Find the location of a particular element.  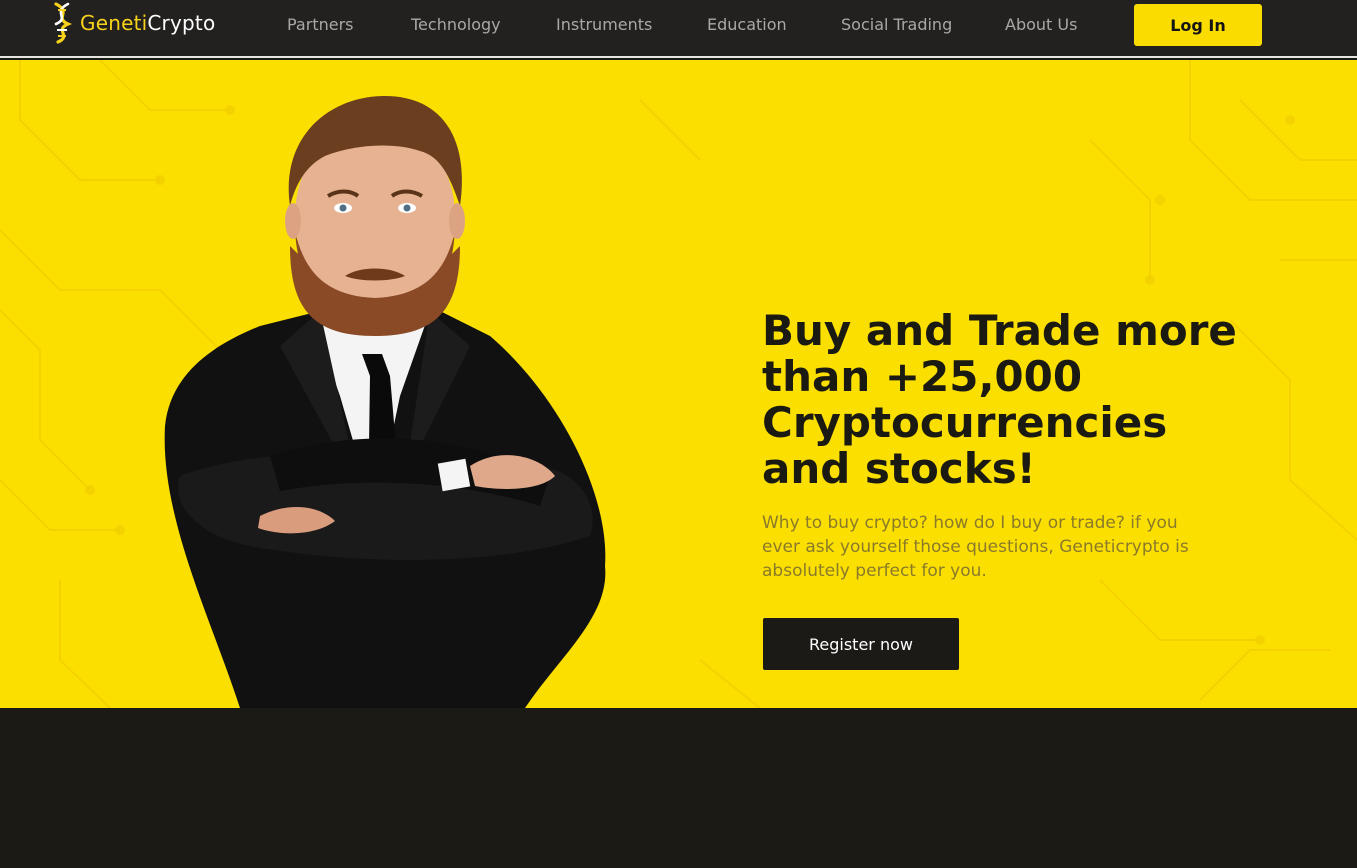

nav-item-education: Education is located at coordinates (747, 24).